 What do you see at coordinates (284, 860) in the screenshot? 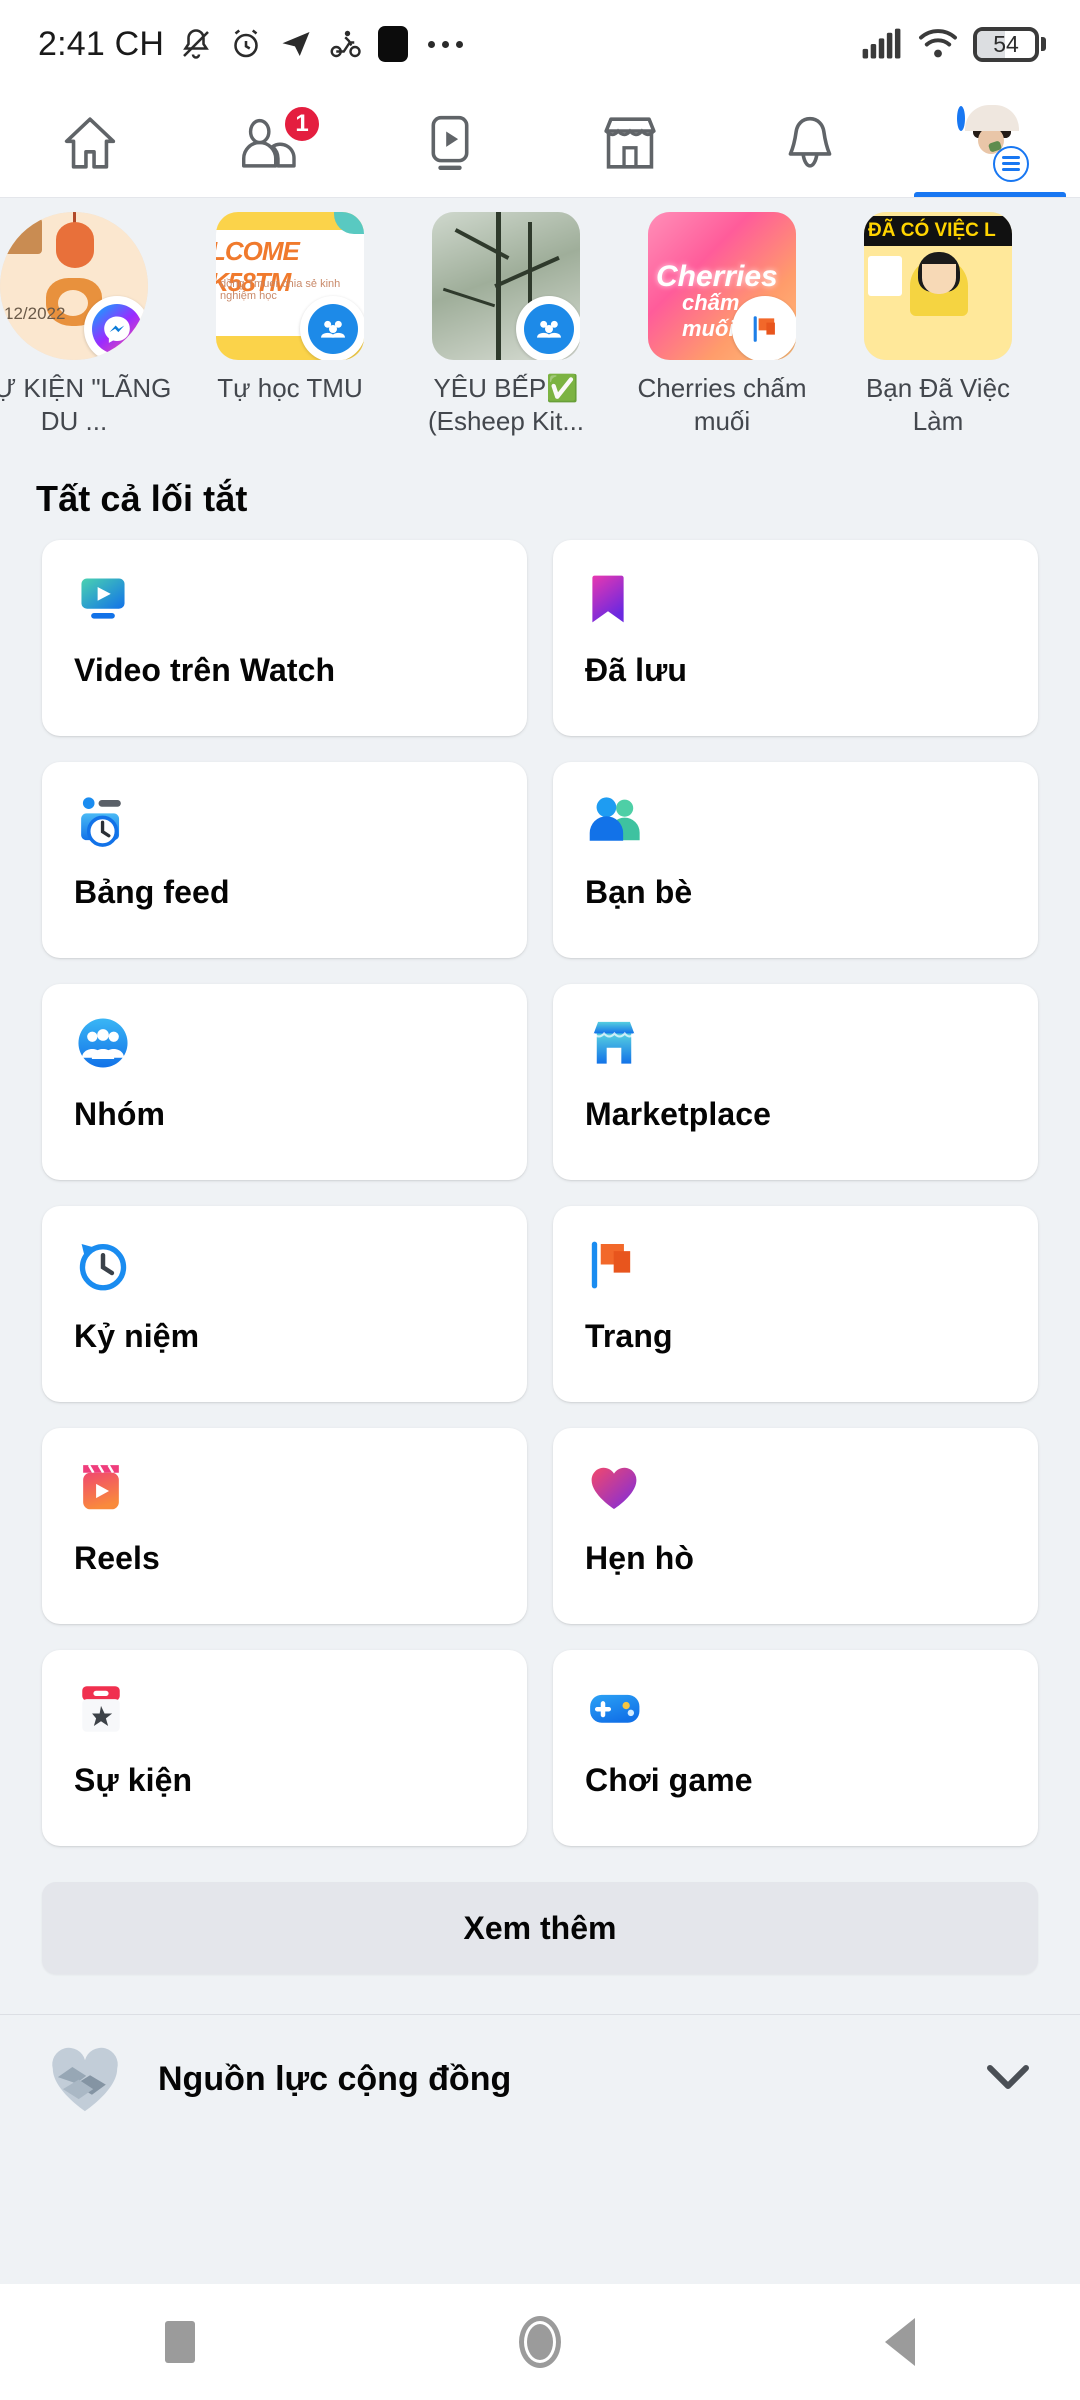
I see `shortcut-card-feeds: Bảng feed` at bounding box center [284, 860].